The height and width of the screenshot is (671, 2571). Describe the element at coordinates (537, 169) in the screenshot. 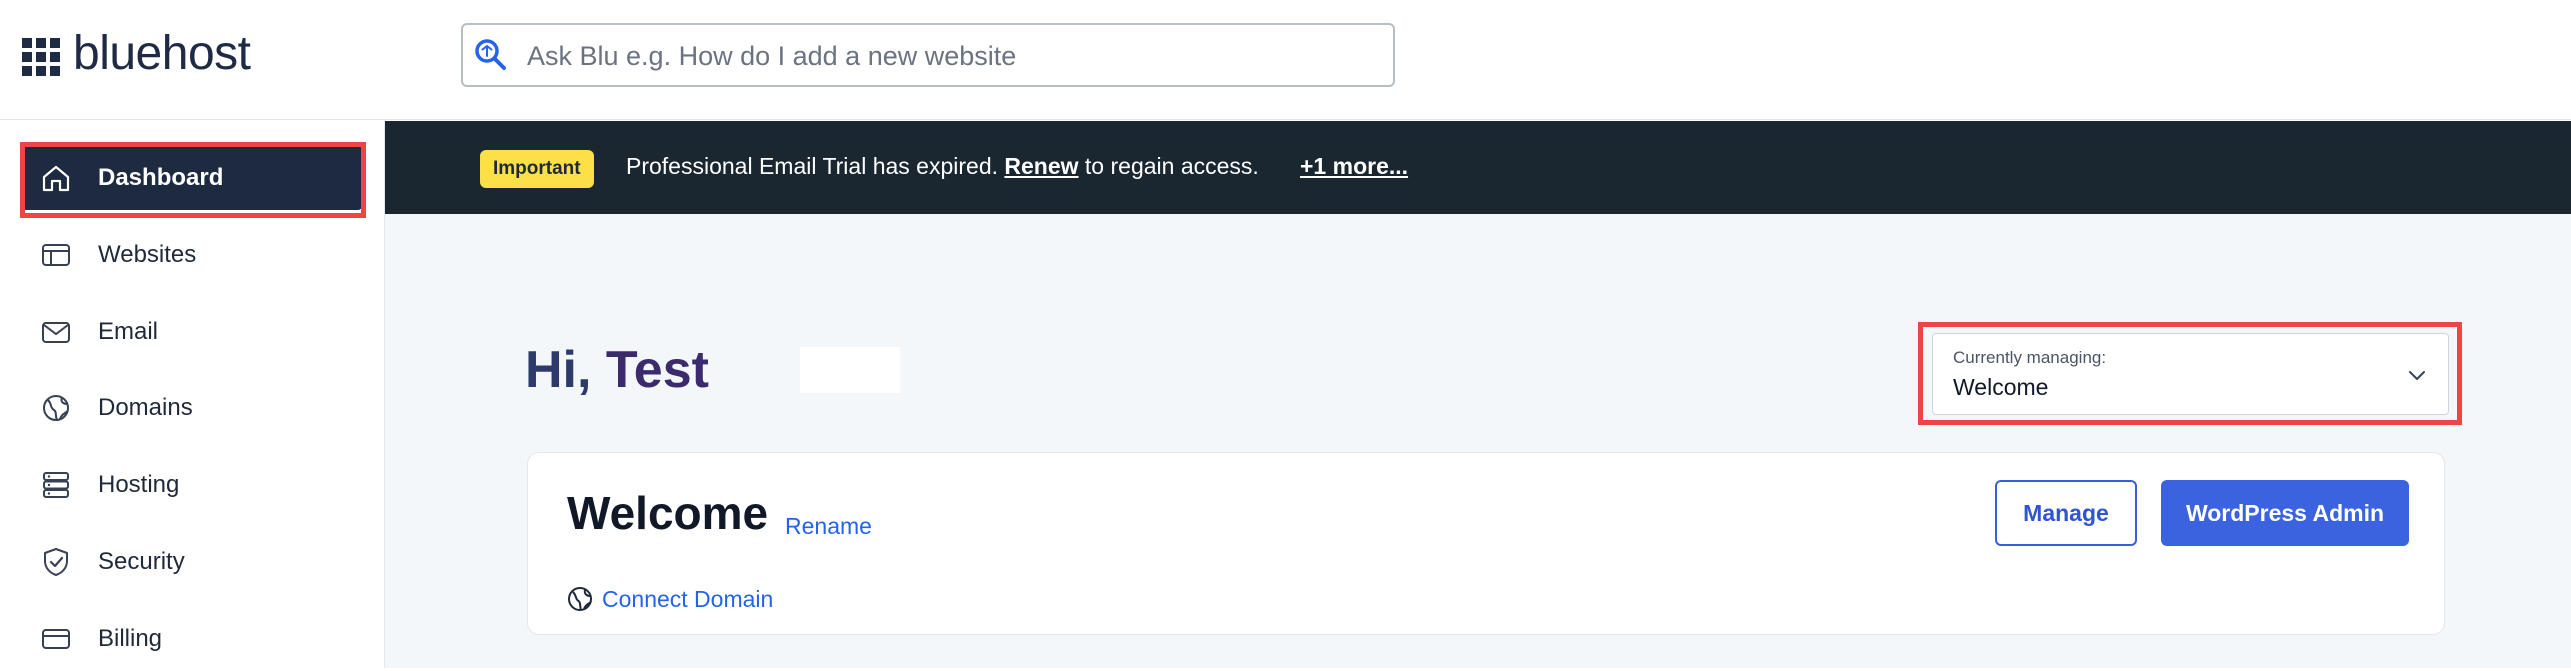

I see `important-badge: Important` at that location.